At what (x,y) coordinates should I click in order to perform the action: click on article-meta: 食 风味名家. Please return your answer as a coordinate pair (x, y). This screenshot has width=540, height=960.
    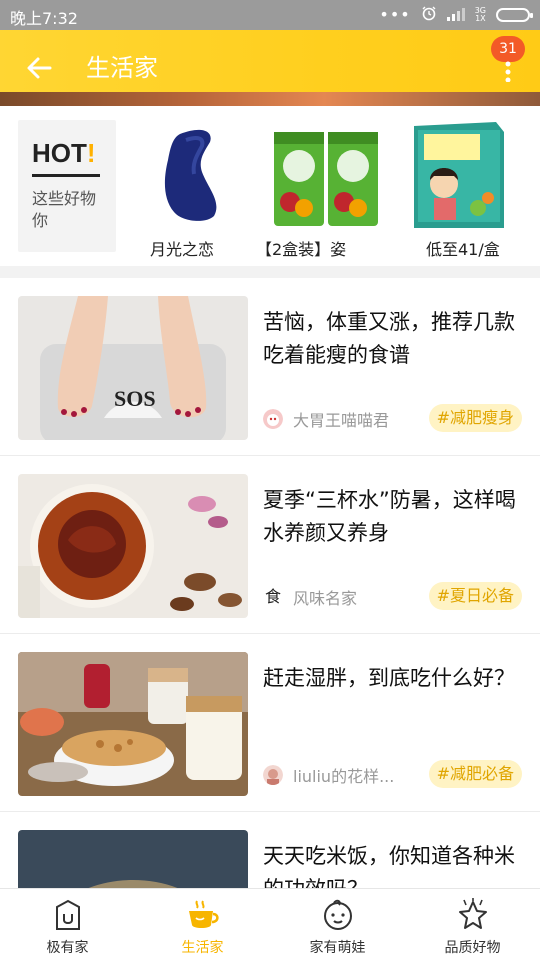
    Looking at the image, I should click on (310, 597).